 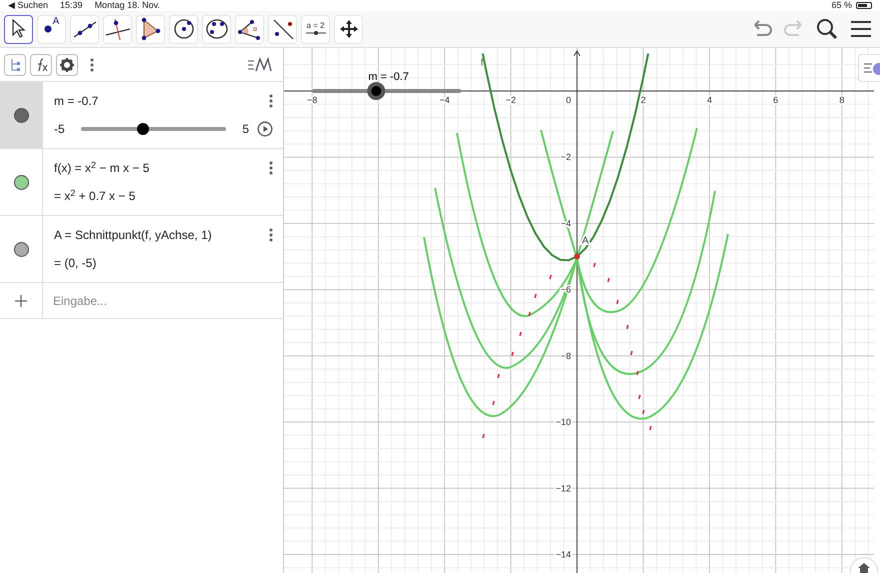 I want to click on home-icon, so click(x=864, y=568).